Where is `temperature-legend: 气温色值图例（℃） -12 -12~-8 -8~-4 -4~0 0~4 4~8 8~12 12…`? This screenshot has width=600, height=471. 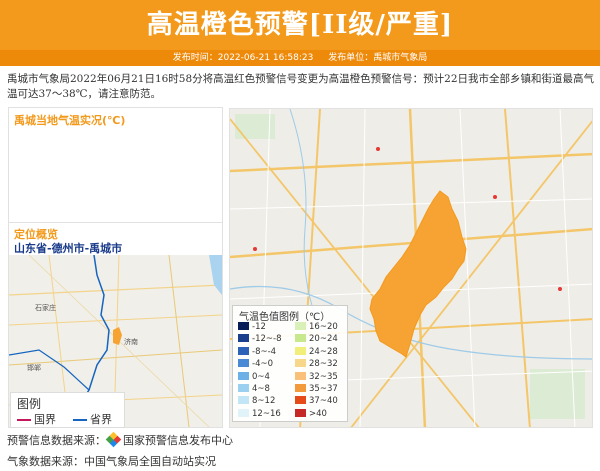
temperature-legend: 气温色值图例（℃） -12 -12~-8 -8~-4 -4~0 0~4 4~8 8~12 12… is located at coordinates (290, 363).